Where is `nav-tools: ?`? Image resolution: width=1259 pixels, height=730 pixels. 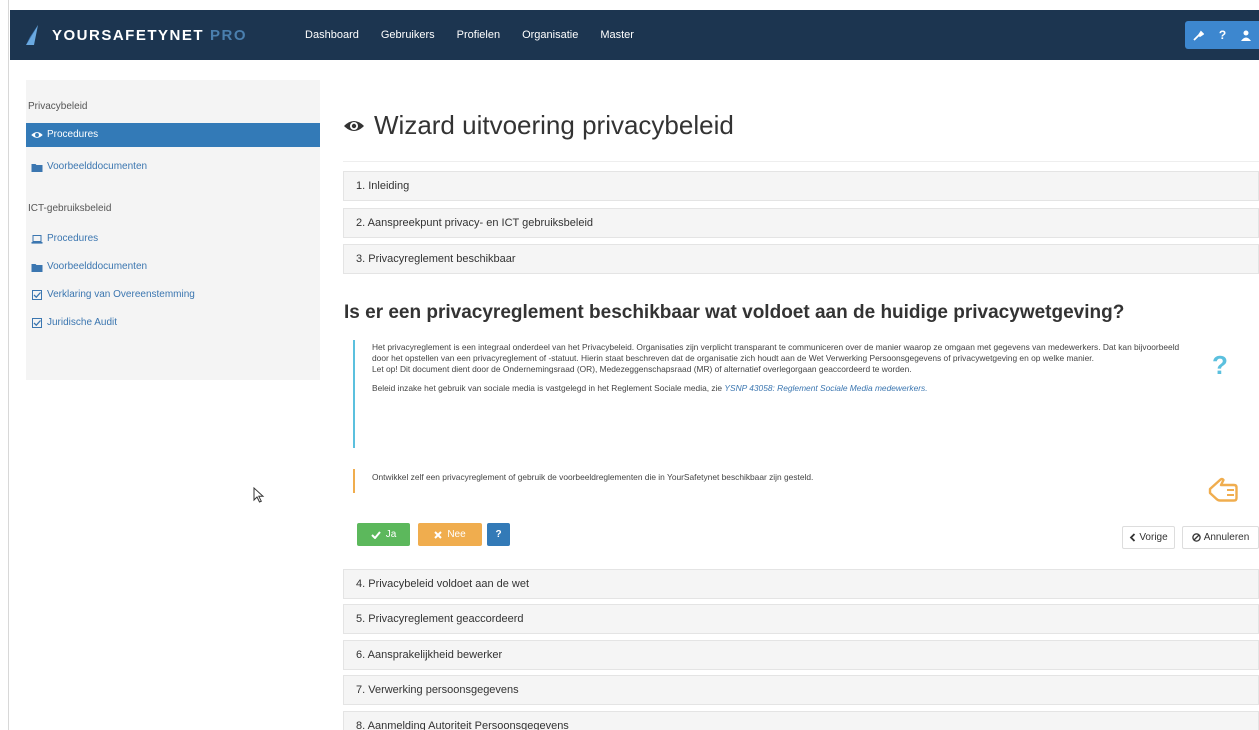 nav-tools: ? is located at coordinates (1222, 35).